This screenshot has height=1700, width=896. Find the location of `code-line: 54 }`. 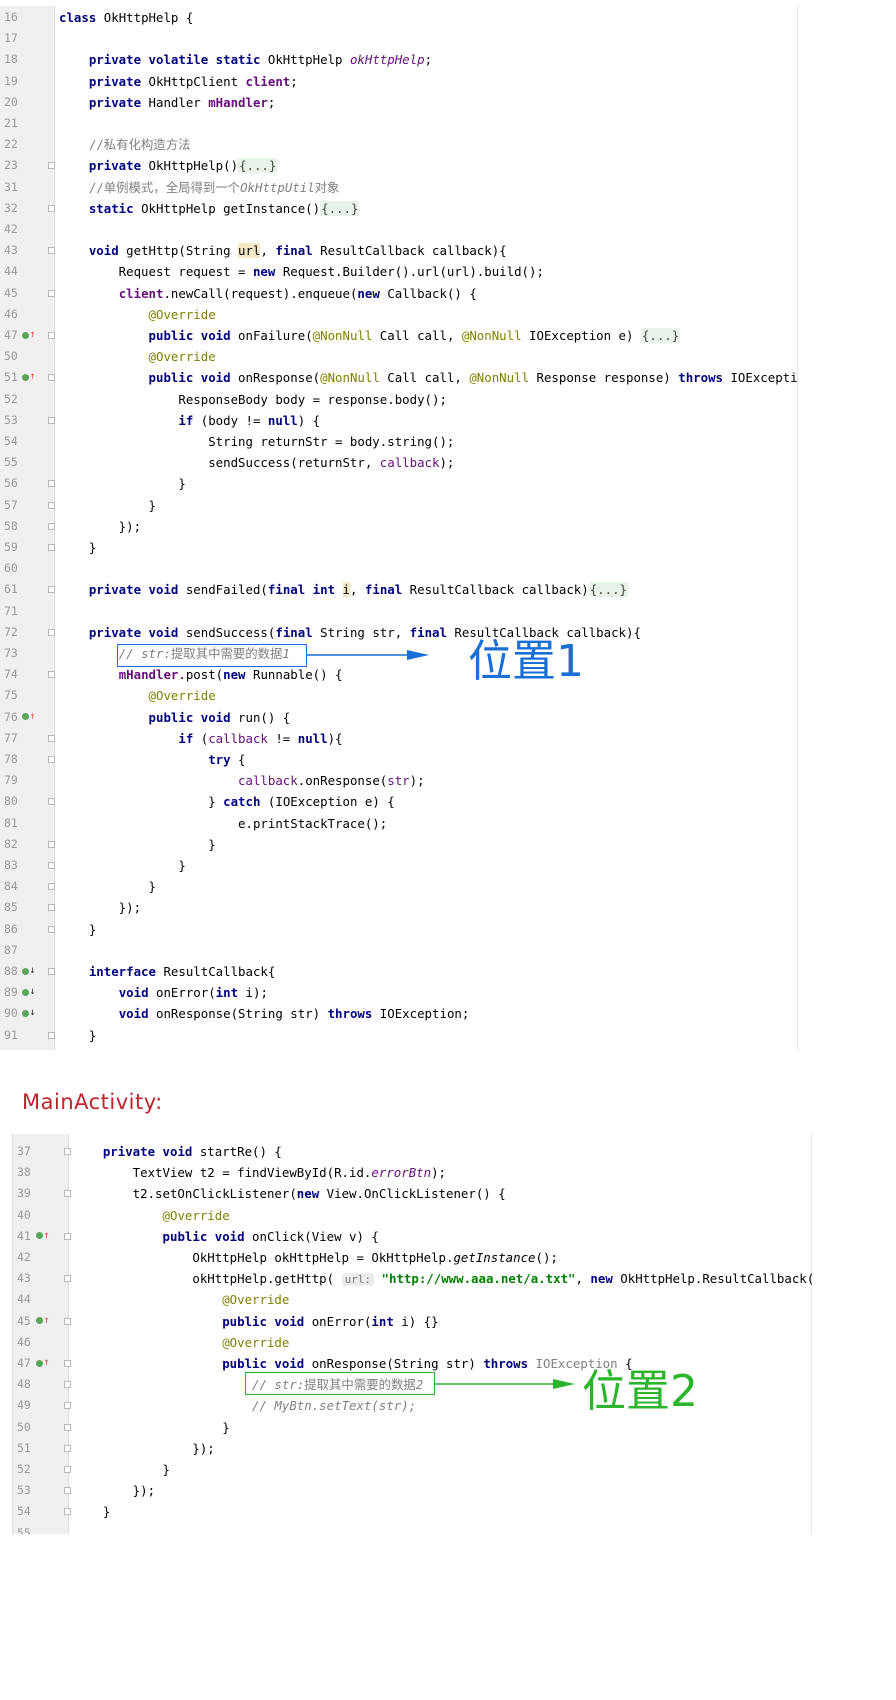

code-line: 54 } is located at coordinates (412, 1511).